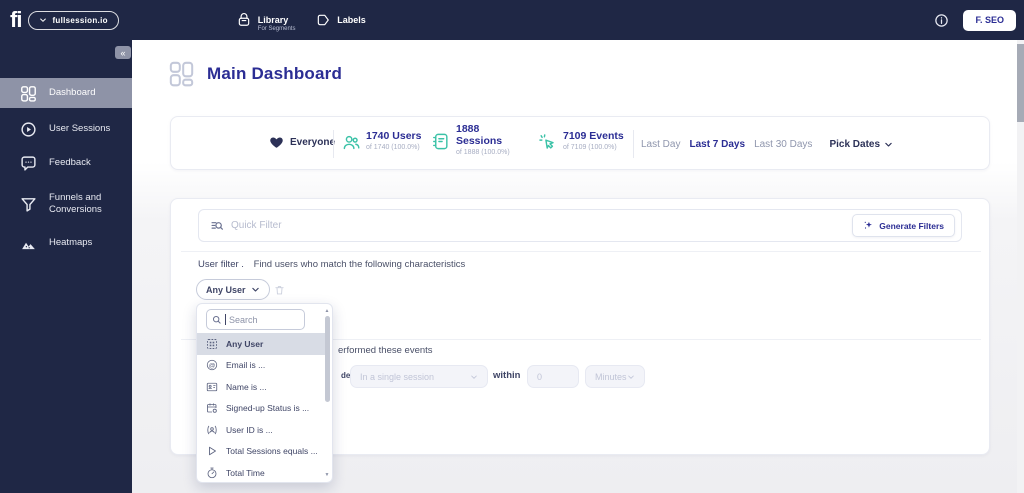 Image resolution: width=1024 pixels, height=493 pixels. I want to click on heatmap-mountain-icon, so click(28, 243).